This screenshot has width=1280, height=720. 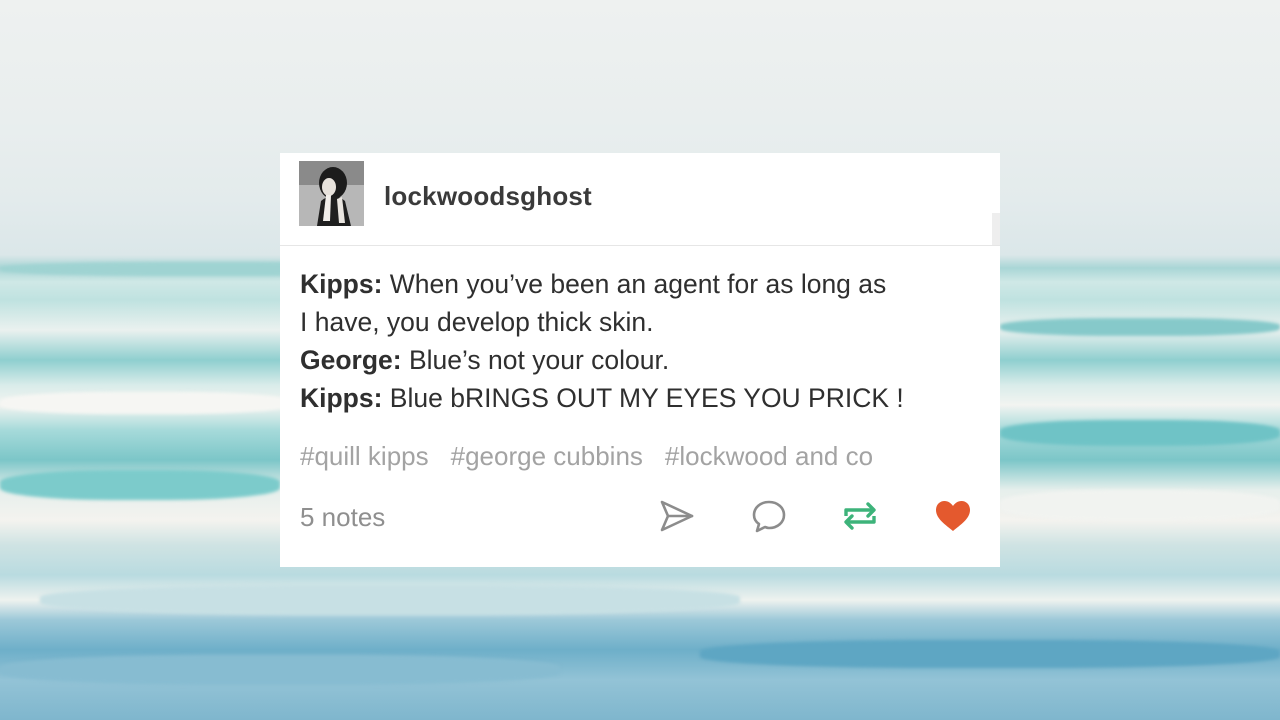 I want to click on tag-link: #lockwood and co, so click(x=769, y=456).